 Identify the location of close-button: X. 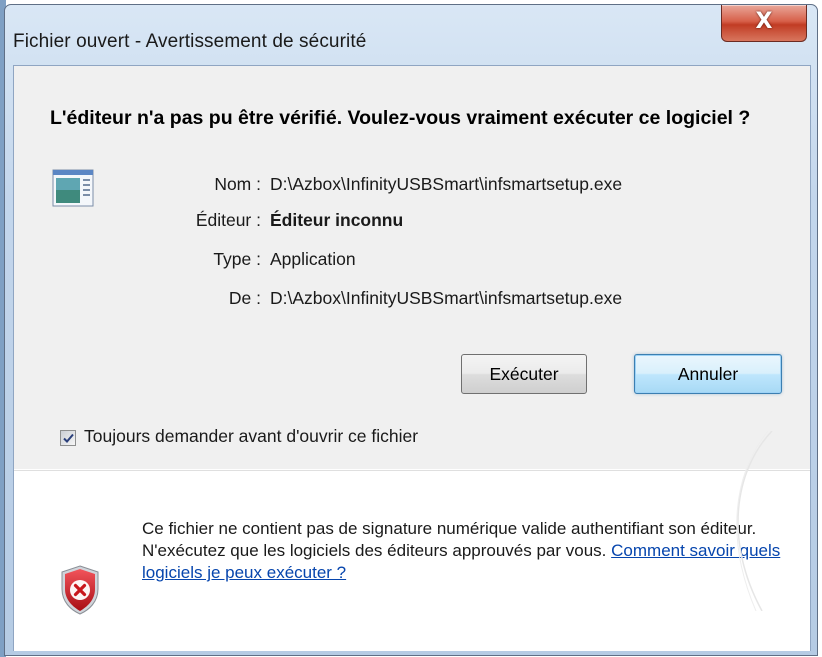
(764, 23).